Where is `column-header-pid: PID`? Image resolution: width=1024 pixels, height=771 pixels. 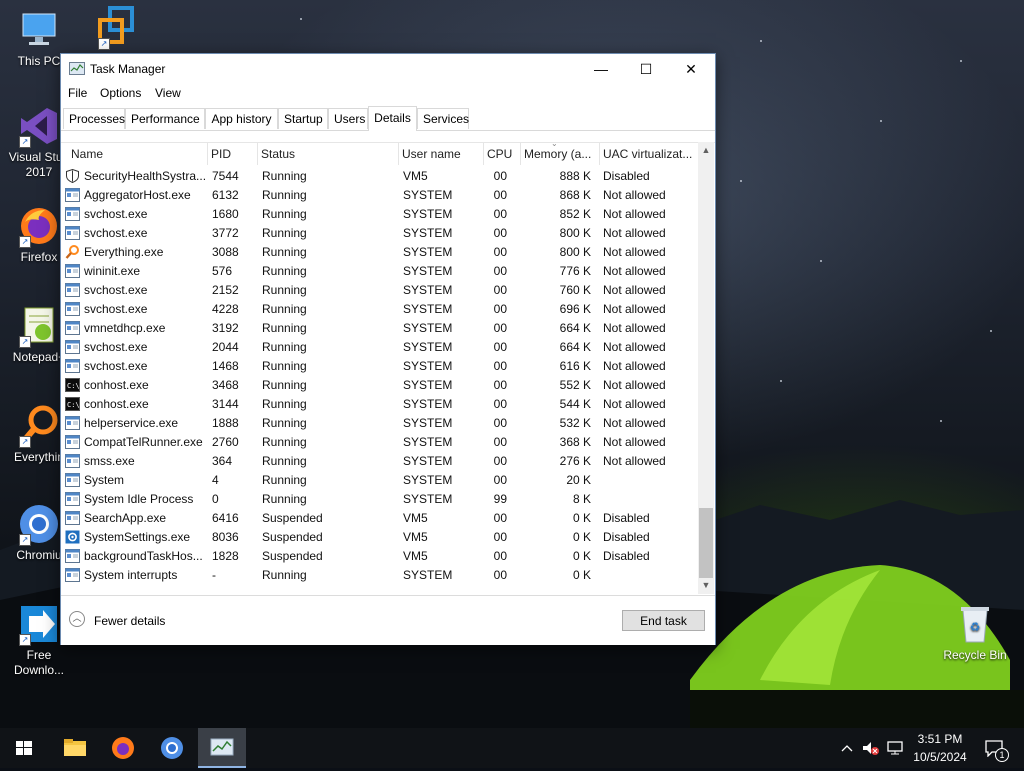 column-header-pid: PID is located at coordinates (233, 154).